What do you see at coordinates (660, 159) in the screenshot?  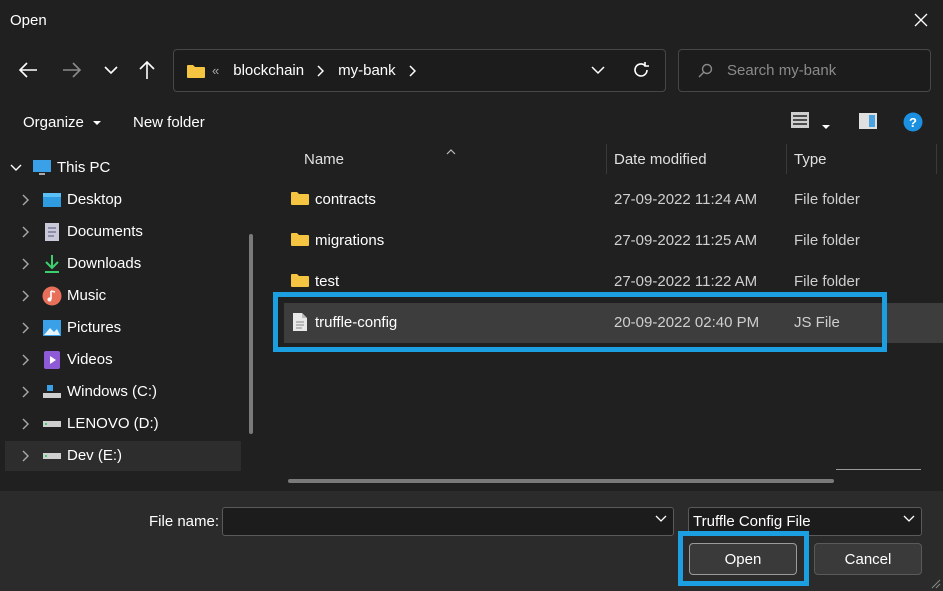 I see `column-header-date: Date modified` at bounding box center [660, 159].